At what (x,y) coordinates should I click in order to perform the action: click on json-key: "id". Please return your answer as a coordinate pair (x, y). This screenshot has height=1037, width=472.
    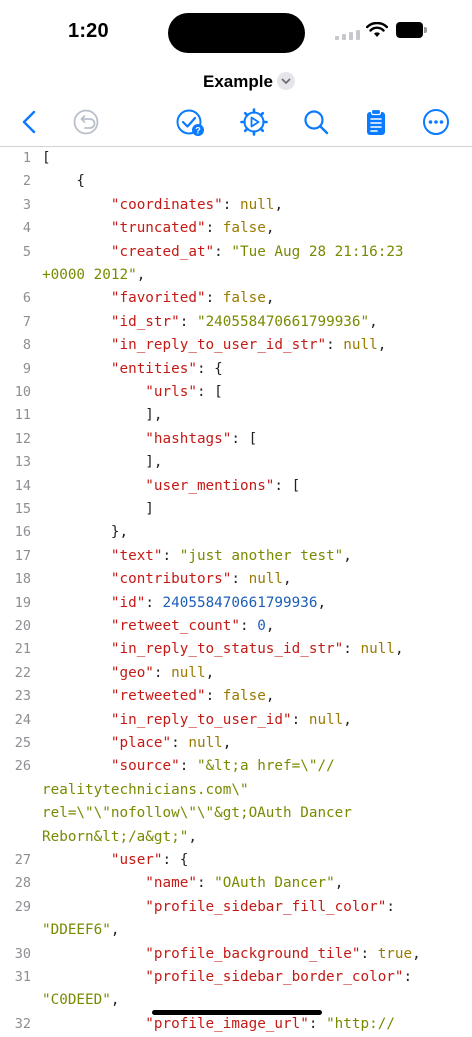
    Looking at the image, I should click on (128, 602).